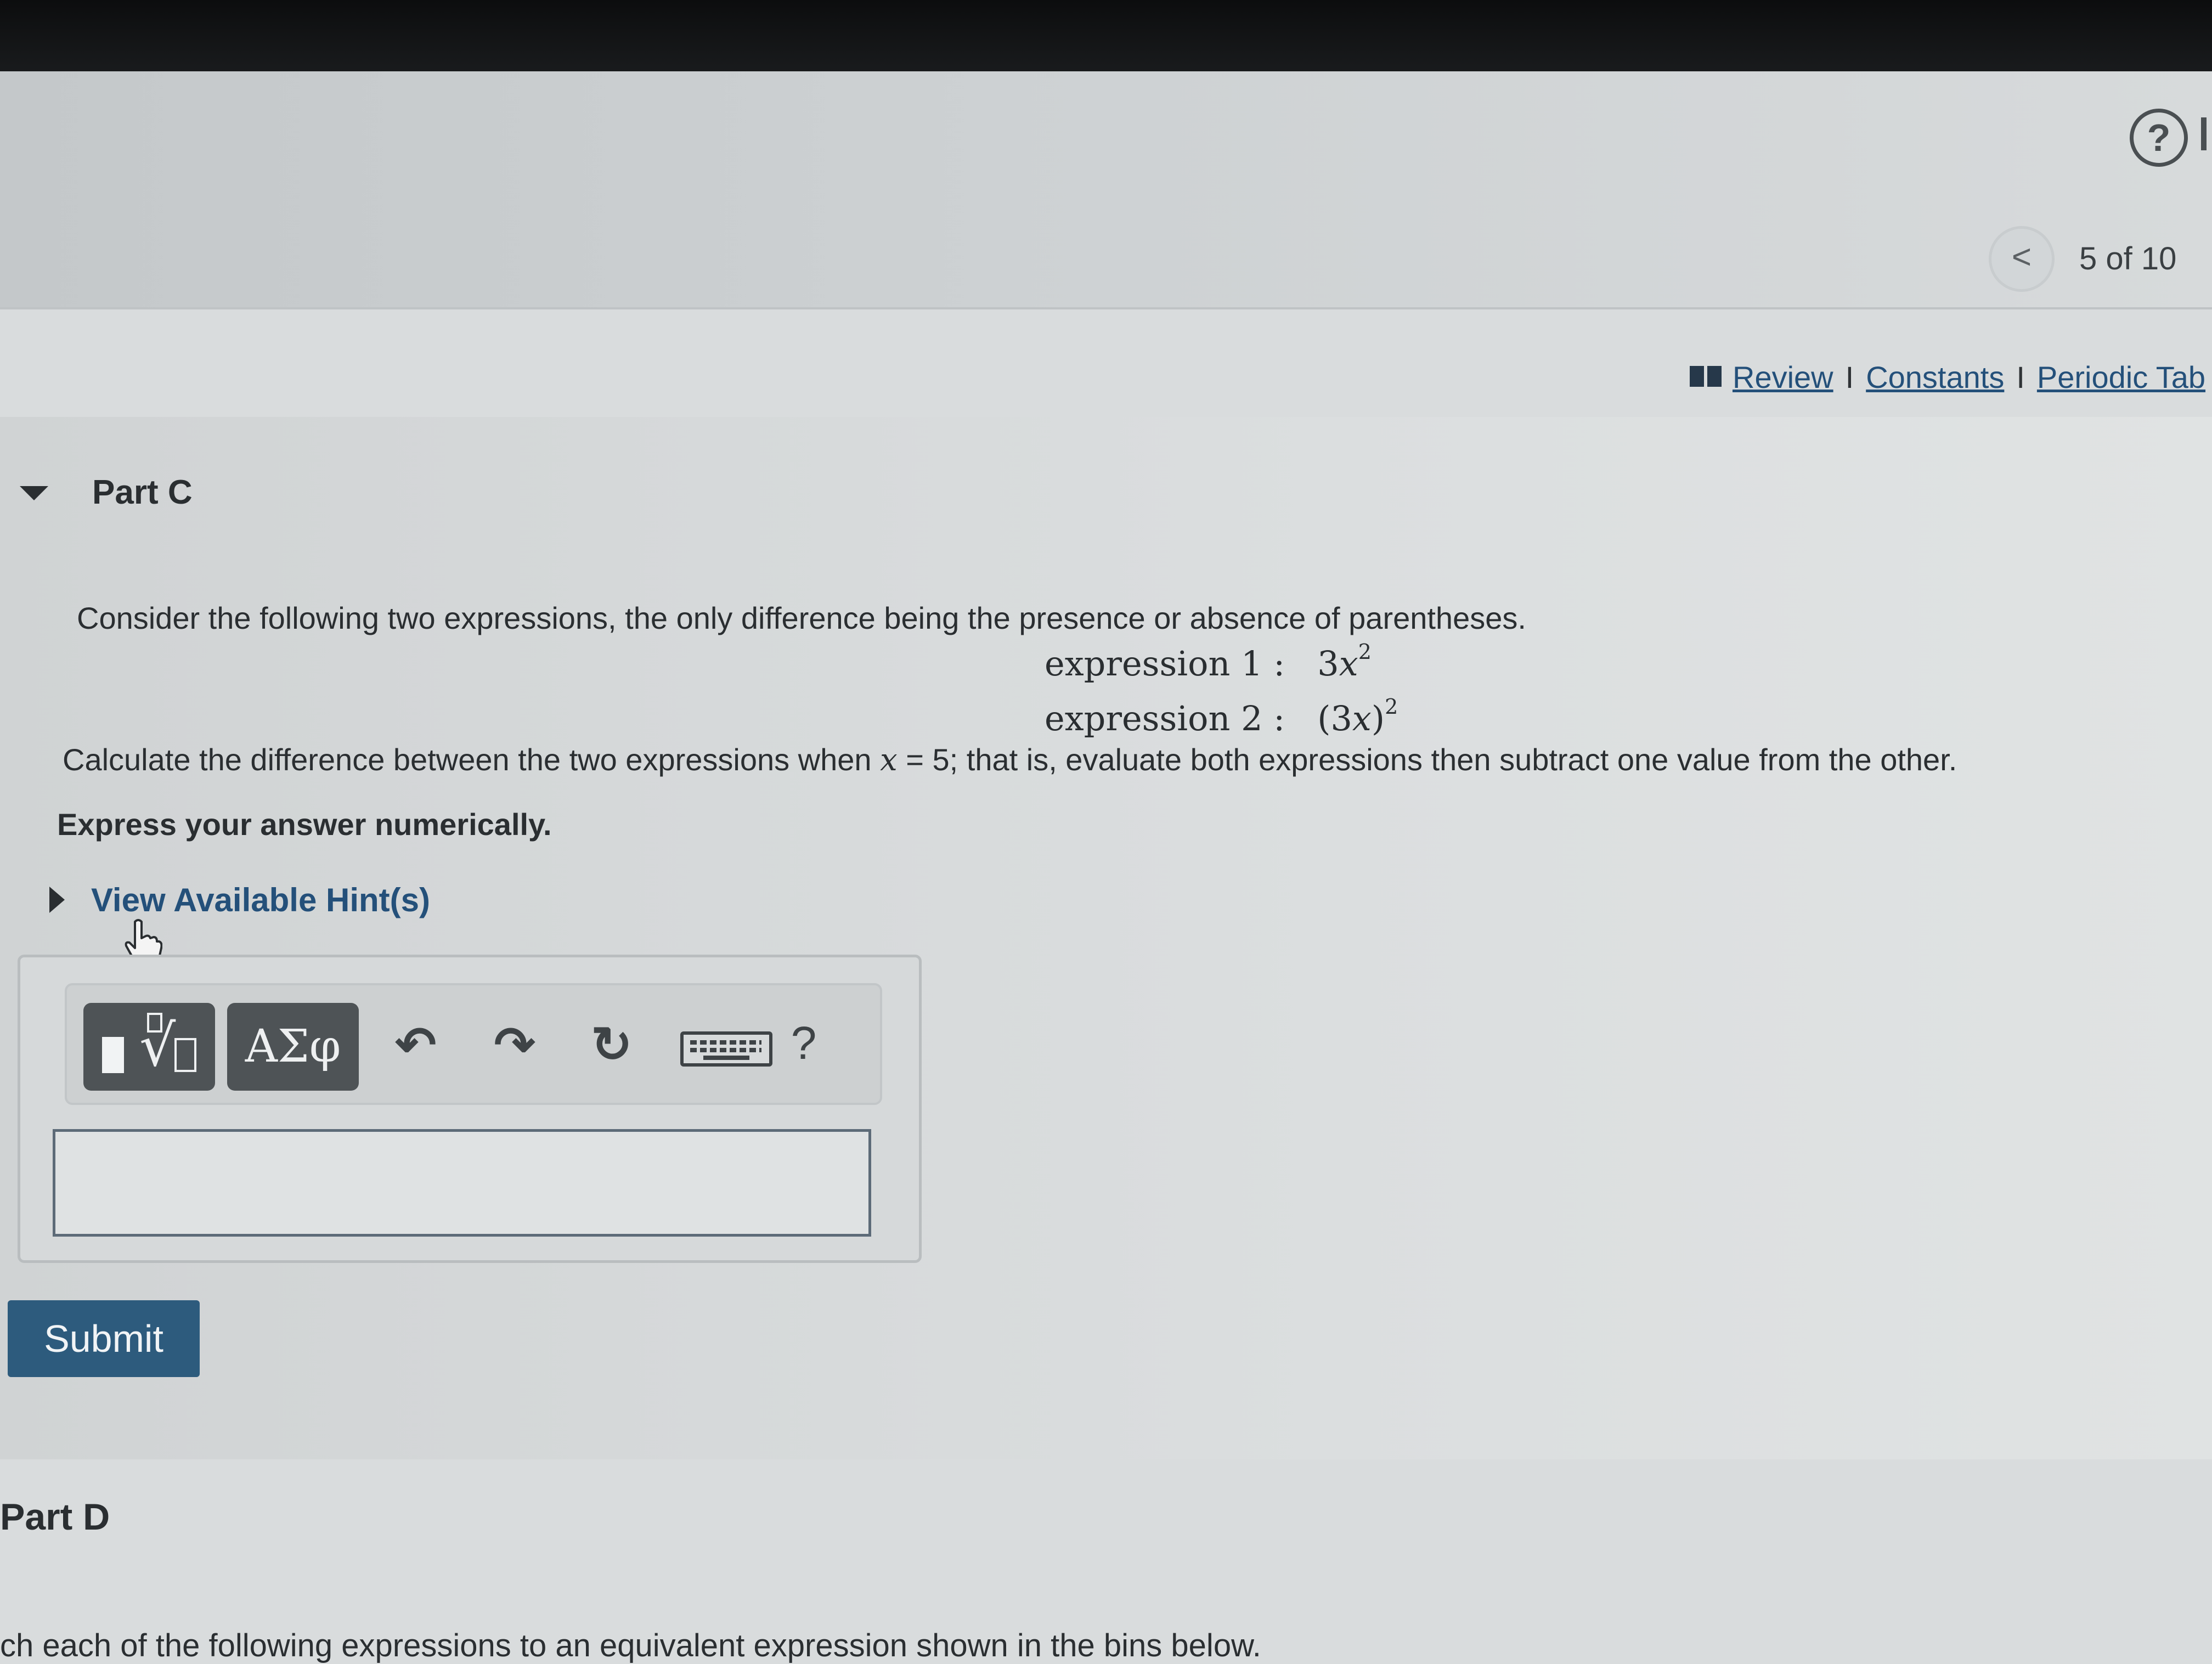  I want to click on item-counter: 5 of 10, so click(2128, 259).